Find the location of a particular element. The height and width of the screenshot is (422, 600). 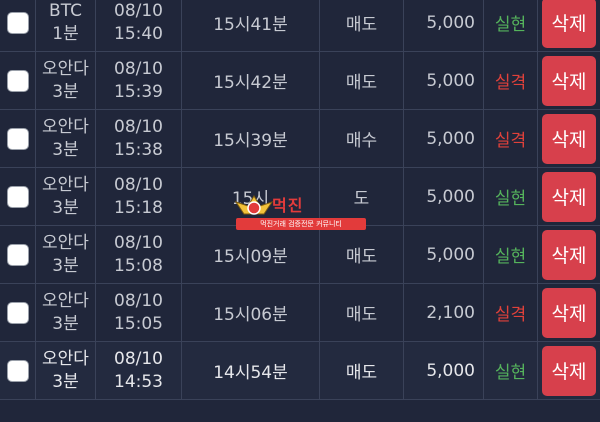

symbol-interval: 1분 is located at coordinates (65, 33).